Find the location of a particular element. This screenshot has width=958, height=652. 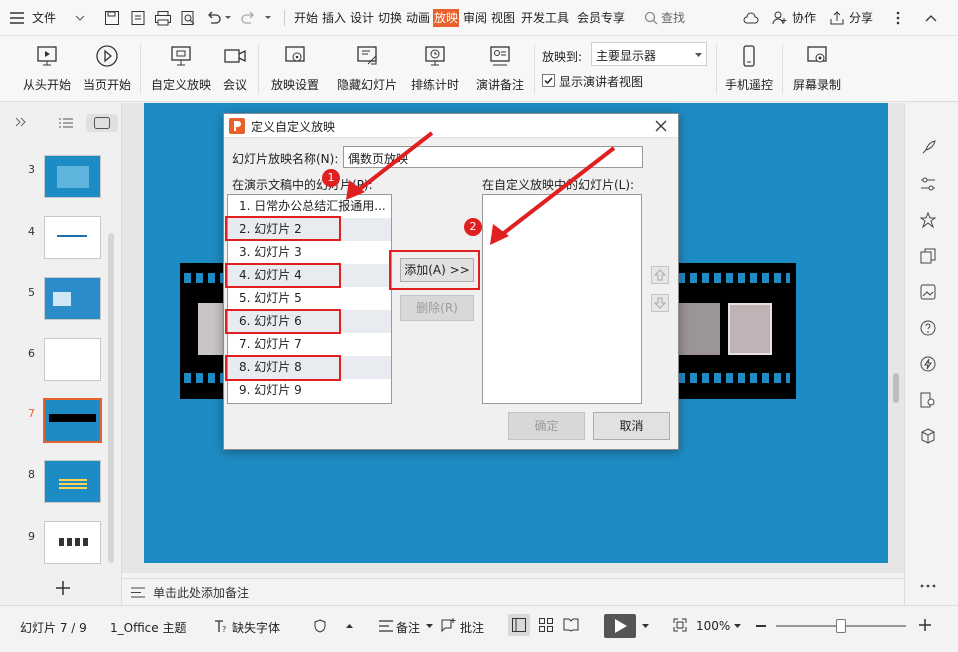

arrow-2-head is located at coordinates (499, 234).